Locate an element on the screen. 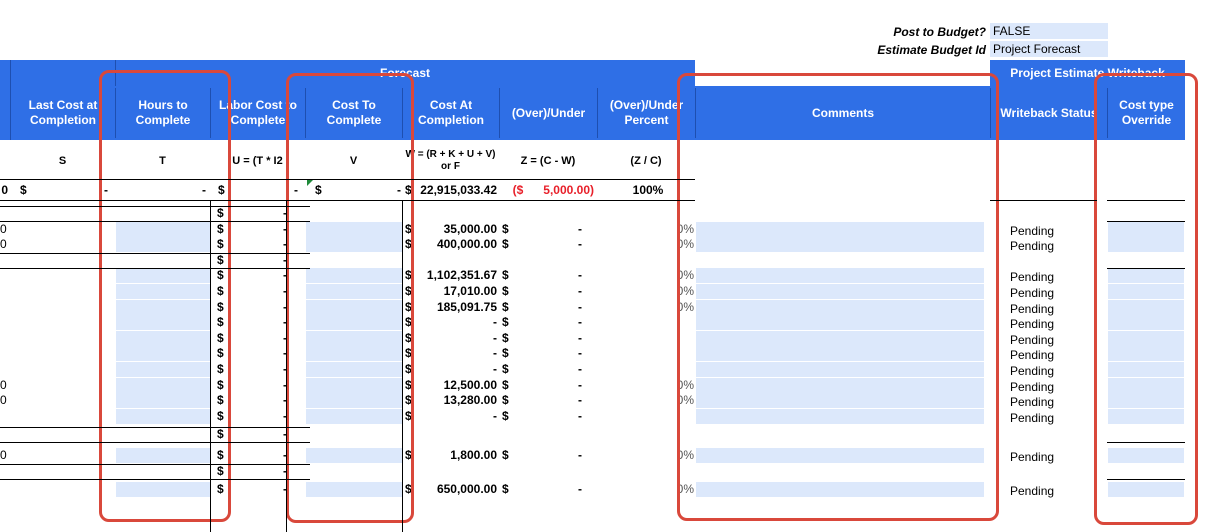  highlight-cost-to-complete is located at coordinates (350, 298).